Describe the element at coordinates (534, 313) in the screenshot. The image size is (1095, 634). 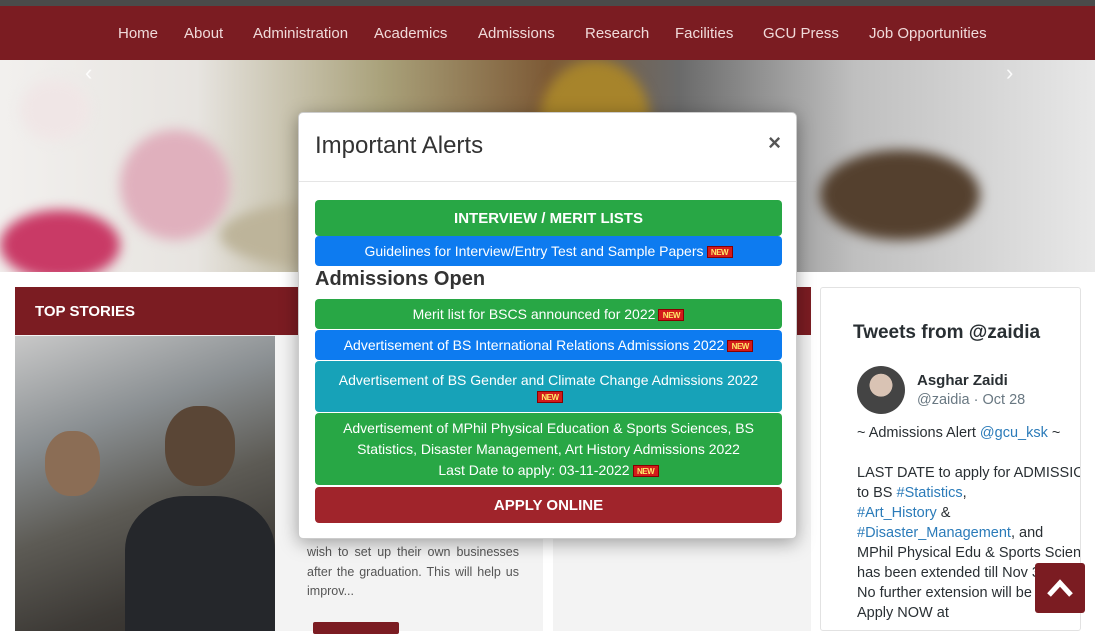
I see `merit-bscs-label: Merit list for BSCS announced for 2022` at that location.